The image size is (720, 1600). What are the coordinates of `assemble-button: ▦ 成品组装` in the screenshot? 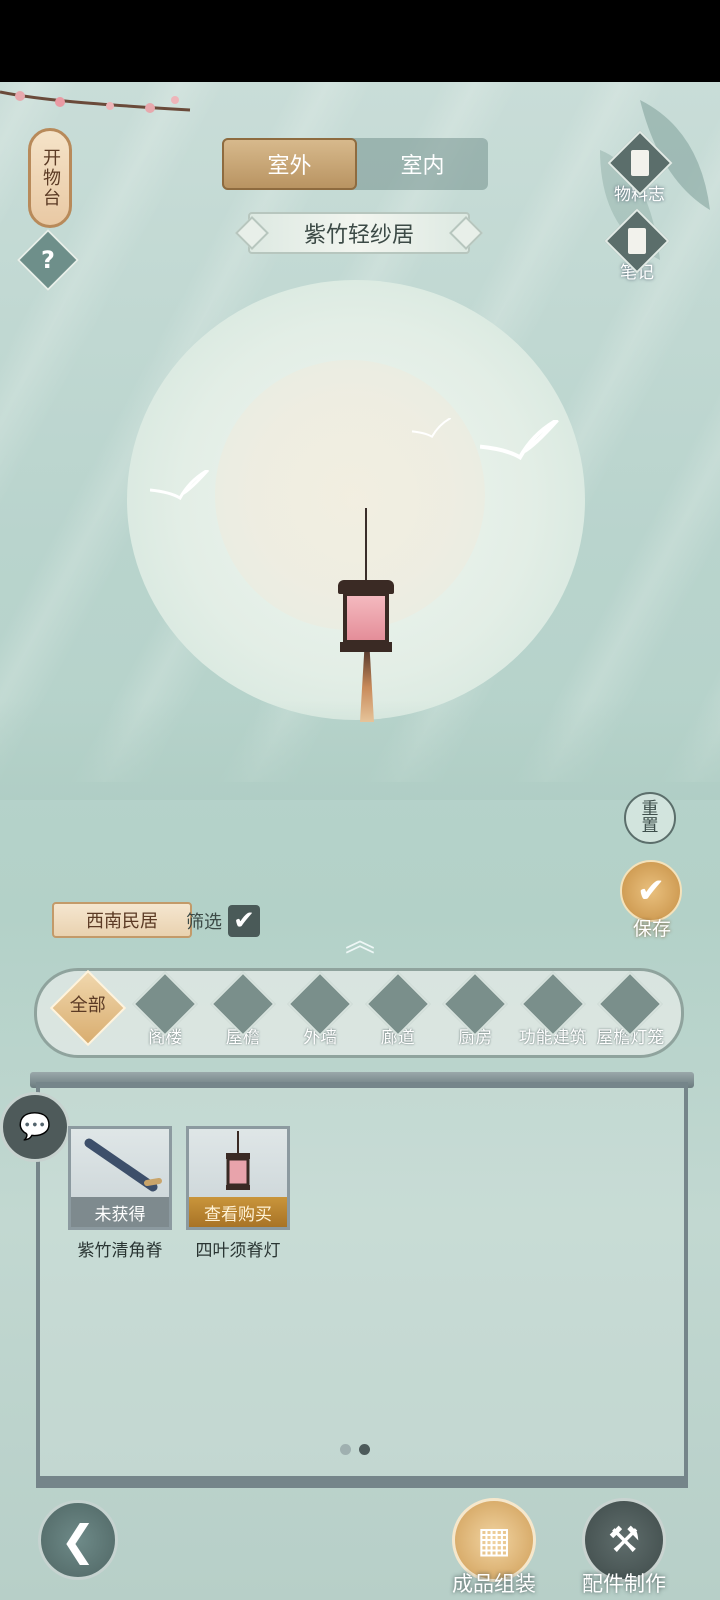 It's located at (494, 1548).